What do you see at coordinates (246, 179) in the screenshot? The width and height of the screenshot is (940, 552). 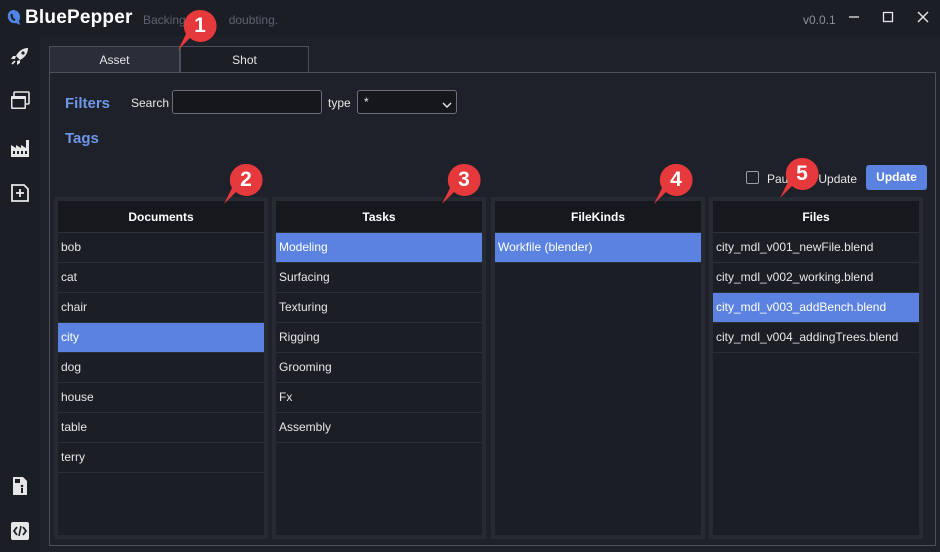 I see `callout-number: 2` at bounding box center [246, 179].